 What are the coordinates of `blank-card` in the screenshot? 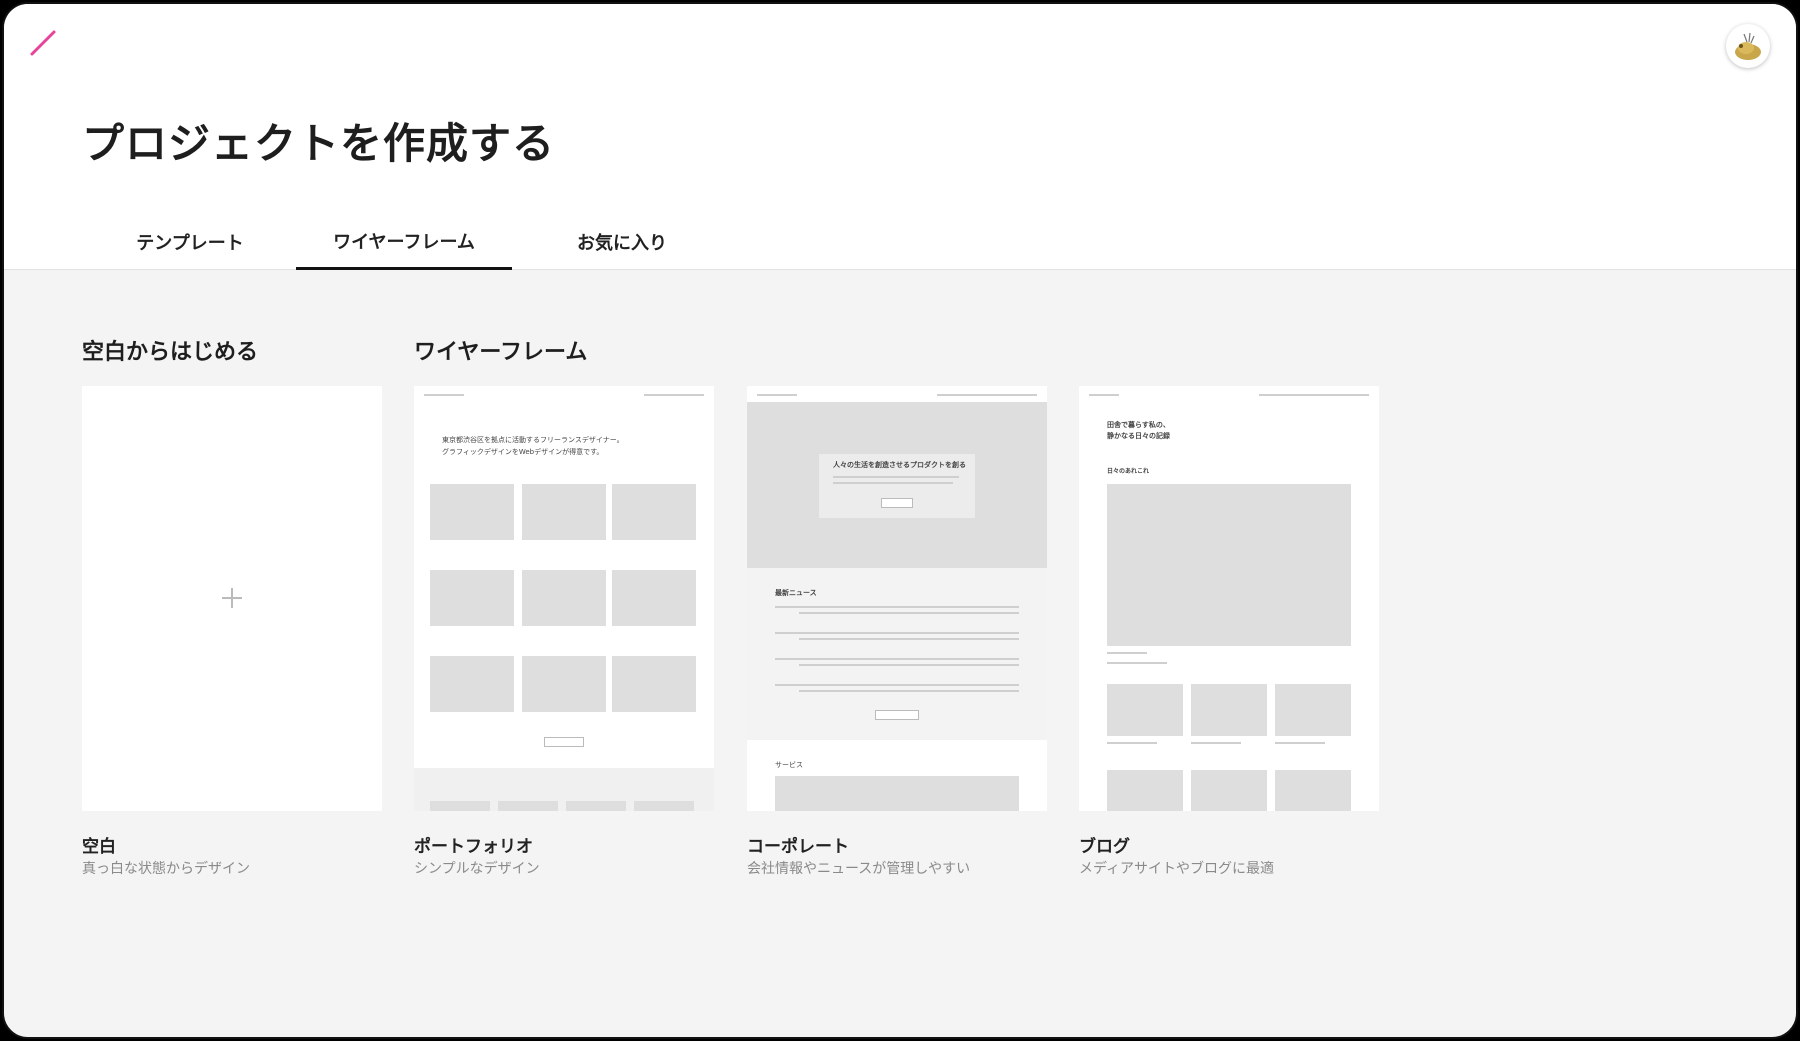 It's located at (232, 598).